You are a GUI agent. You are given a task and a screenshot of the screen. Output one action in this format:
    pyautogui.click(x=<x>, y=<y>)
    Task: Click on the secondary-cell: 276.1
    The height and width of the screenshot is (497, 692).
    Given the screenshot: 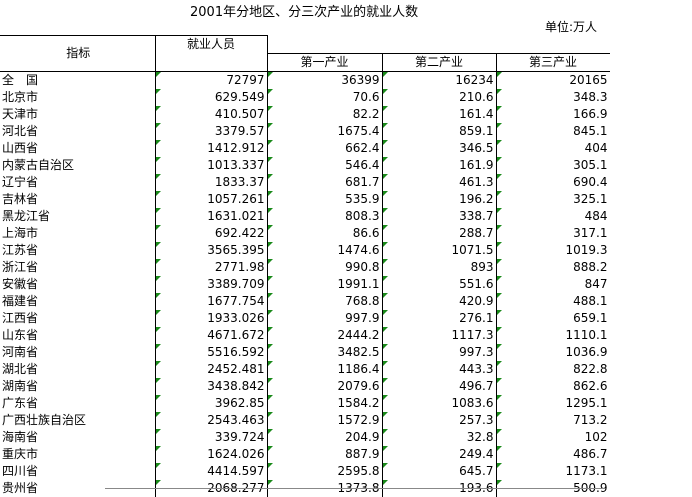 What is the action you would take?
    pyautogui.click(x=439, y=318)
    